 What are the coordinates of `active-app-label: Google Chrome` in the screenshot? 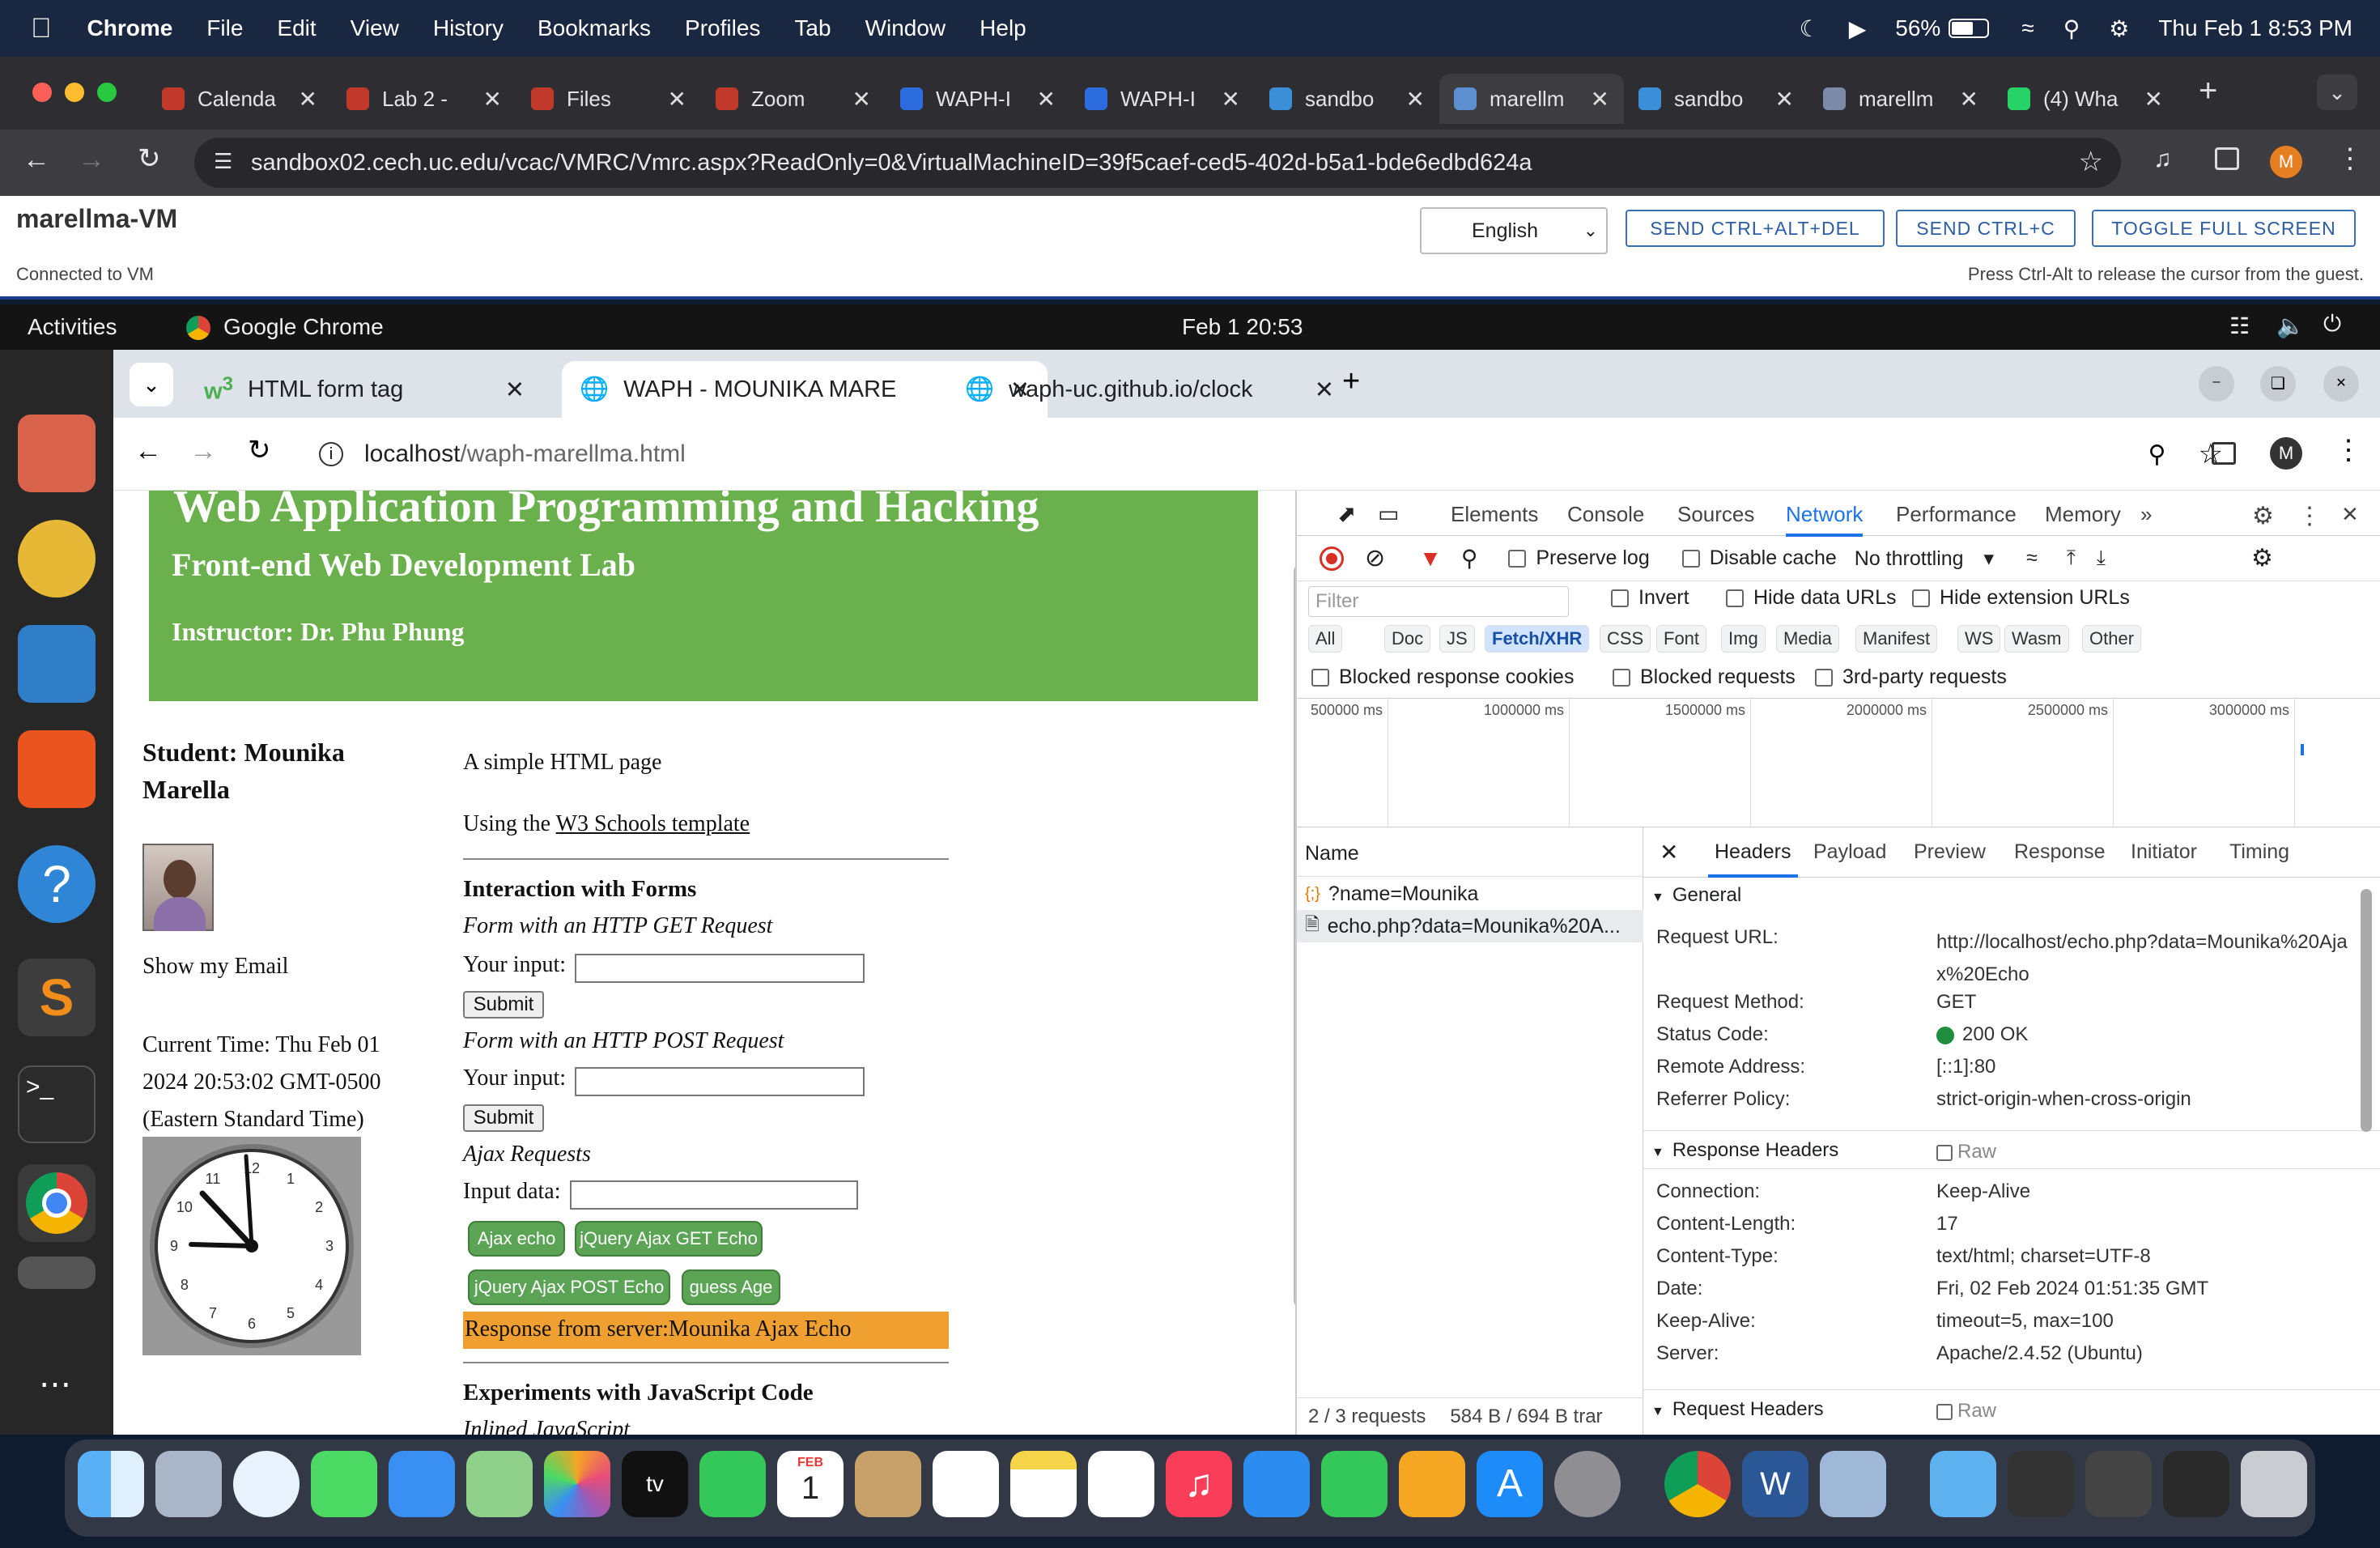 It's located at (303, 327).